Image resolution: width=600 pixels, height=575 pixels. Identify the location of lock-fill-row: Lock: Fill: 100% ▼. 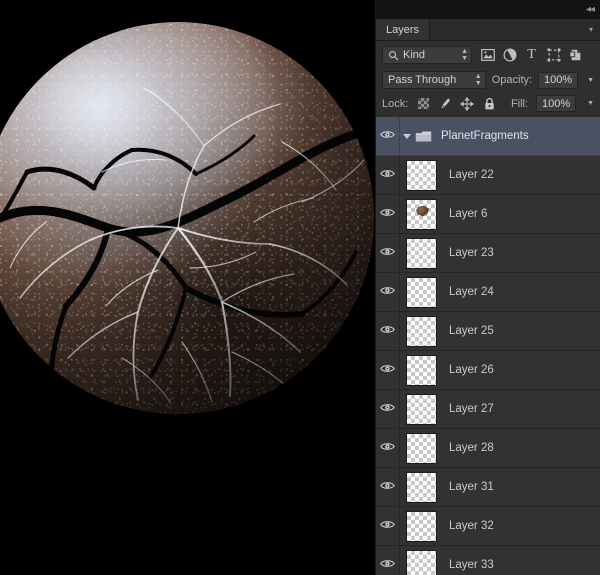
(488, 105).